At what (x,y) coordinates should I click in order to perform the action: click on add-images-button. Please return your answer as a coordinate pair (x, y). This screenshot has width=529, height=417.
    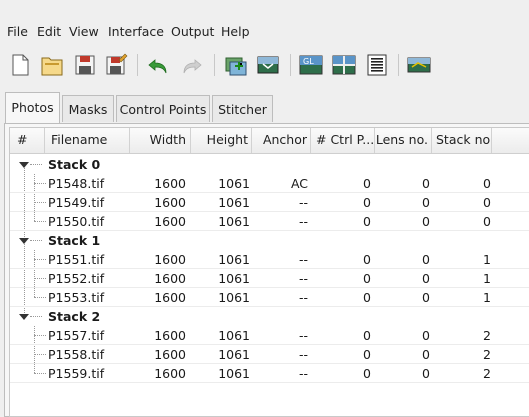
    Looking at the image, I should click on (236, 65).